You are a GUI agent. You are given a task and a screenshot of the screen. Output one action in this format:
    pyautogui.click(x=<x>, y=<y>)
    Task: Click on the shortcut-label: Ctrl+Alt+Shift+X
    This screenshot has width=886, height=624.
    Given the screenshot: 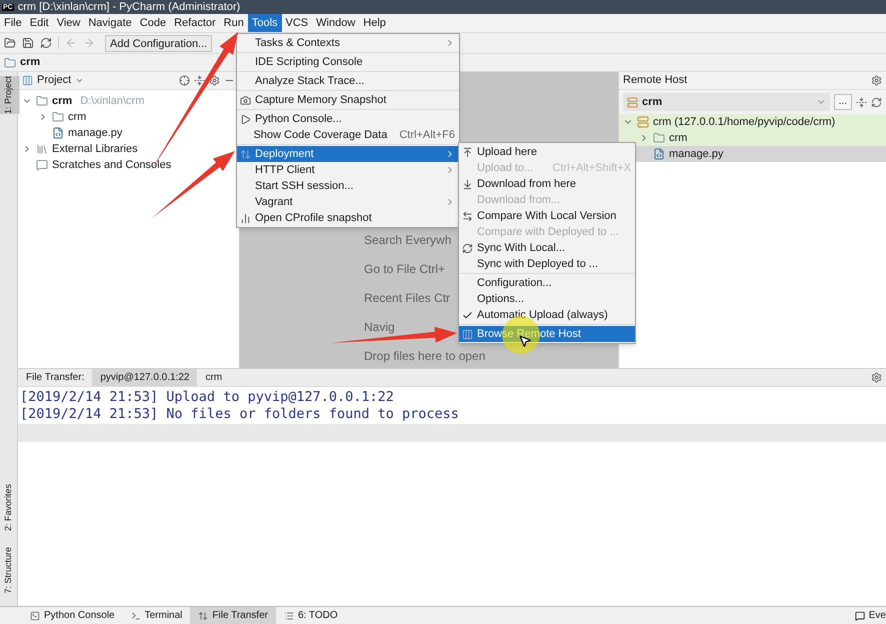 What is the action you would take?
    pyautogui.click(x=591, y=168)
    